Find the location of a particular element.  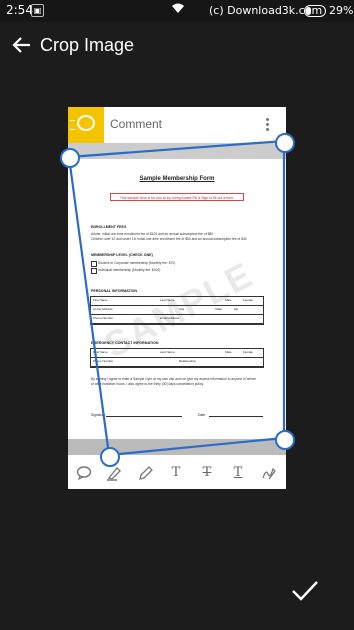

crop-handle-bottom-right is located at coordinates (285, 440).